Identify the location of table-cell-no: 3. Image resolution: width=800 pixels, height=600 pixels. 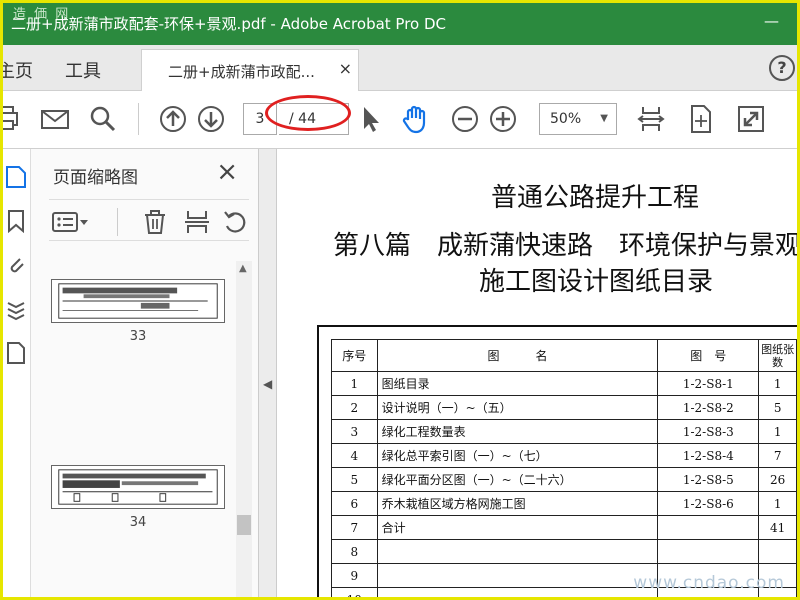
(354, 431).